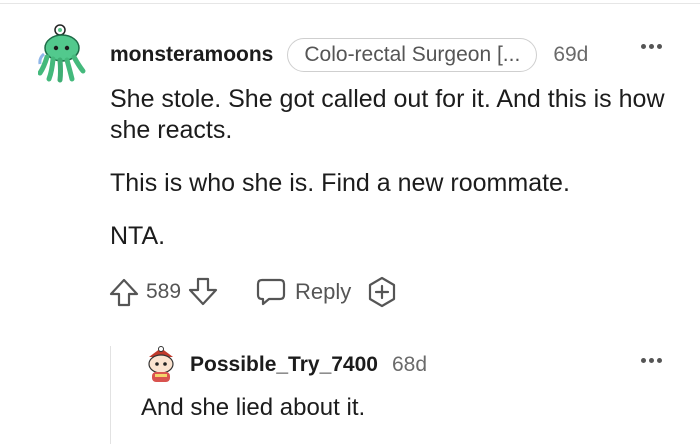 This screenshot has height=444, width=700. What do you see at coordinates (253, 407) in the screenshot?
I see `reply-body: And she lied about it.` at bounding box center [253, 407].